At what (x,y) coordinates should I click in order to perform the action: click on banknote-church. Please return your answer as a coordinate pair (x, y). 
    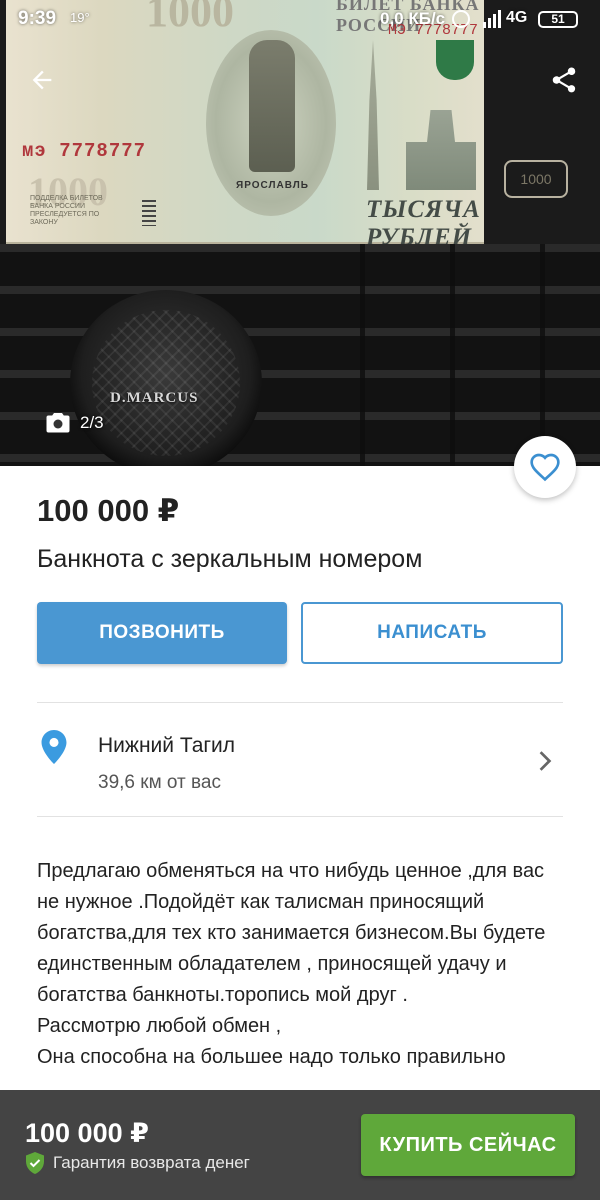
    Looking at the image, I should click on (441, 150).